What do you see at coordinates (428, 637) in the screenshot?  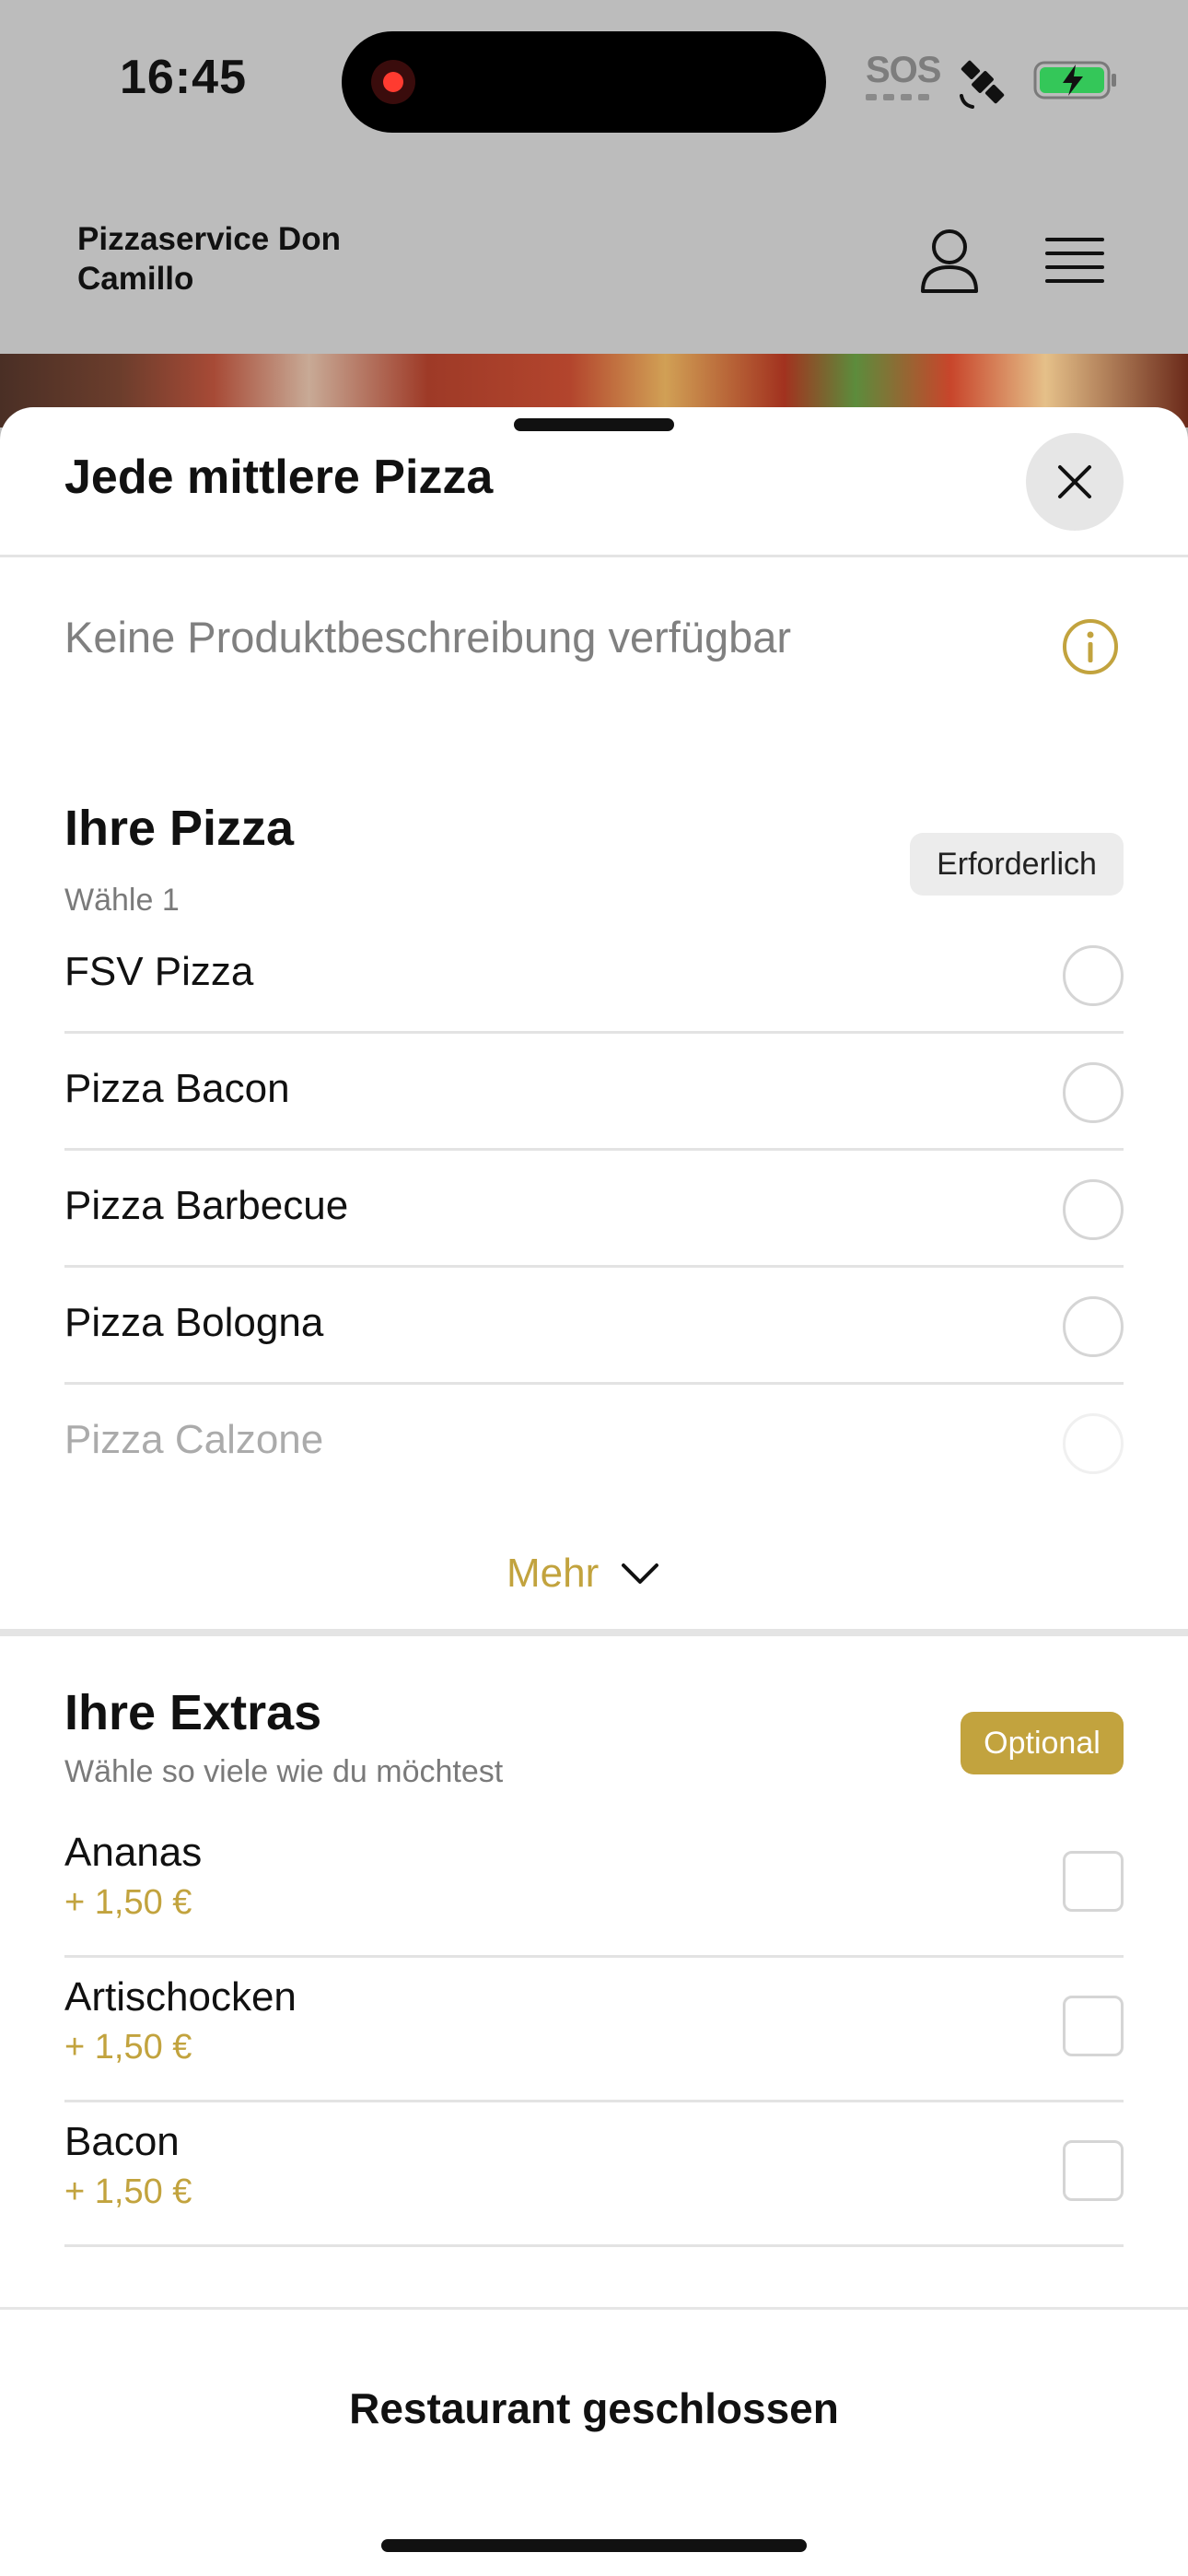 I see `product-description: Keine Produktbeschreibung verfügbar` at bounding box center [428, 637].